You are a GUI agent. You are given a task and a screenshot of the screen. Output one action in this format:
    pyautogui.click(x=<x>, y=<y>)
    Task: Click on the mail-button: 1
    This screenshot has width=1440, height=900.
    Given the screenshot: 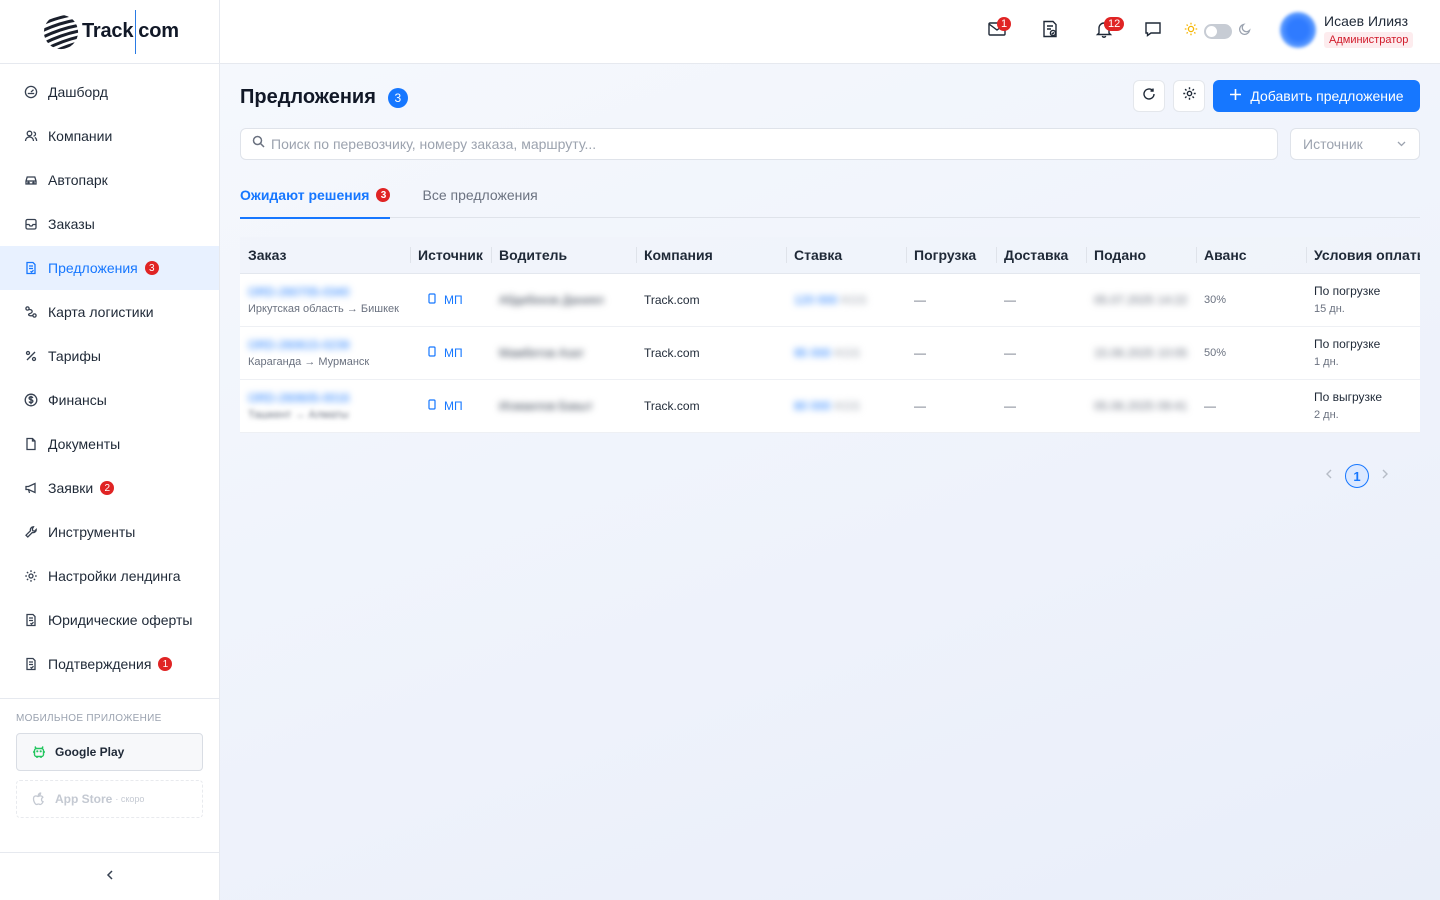 What is the action you would take?
    pyautogui.click(x=999, y=29)
    